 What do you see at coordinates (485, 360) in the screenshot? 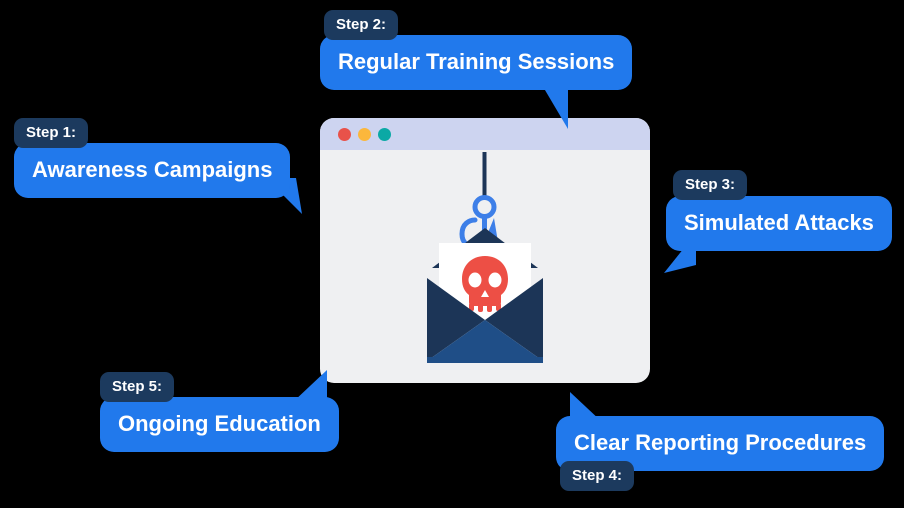
I see `envelope-base` at bounding box center [485, 360].